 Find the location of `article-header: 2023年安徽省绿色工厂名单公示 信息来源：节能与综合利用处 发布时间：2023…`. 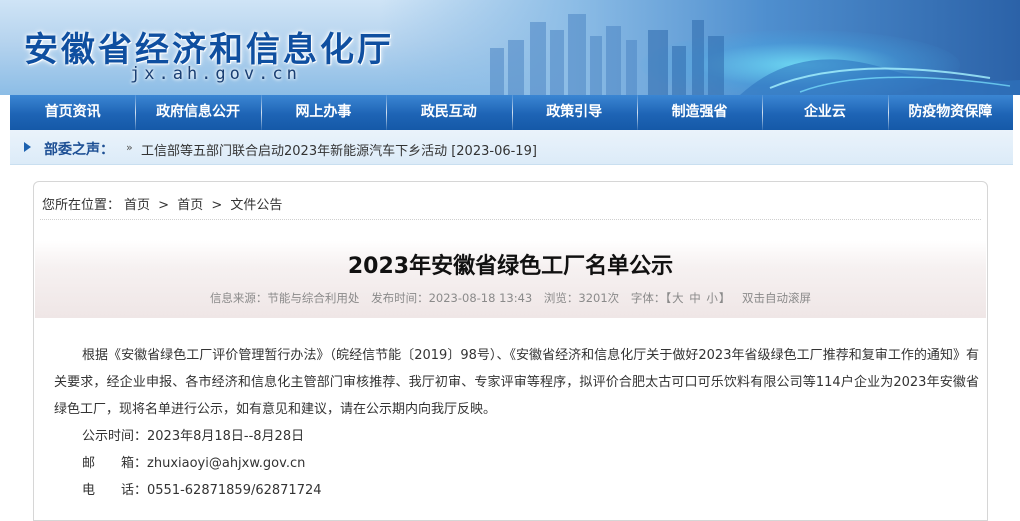

article-header: 2023年安徽省绿色工厂名单公示 信息来源：节能与综合利用处 发布时间：2023… is located at coordinates (510, 279).